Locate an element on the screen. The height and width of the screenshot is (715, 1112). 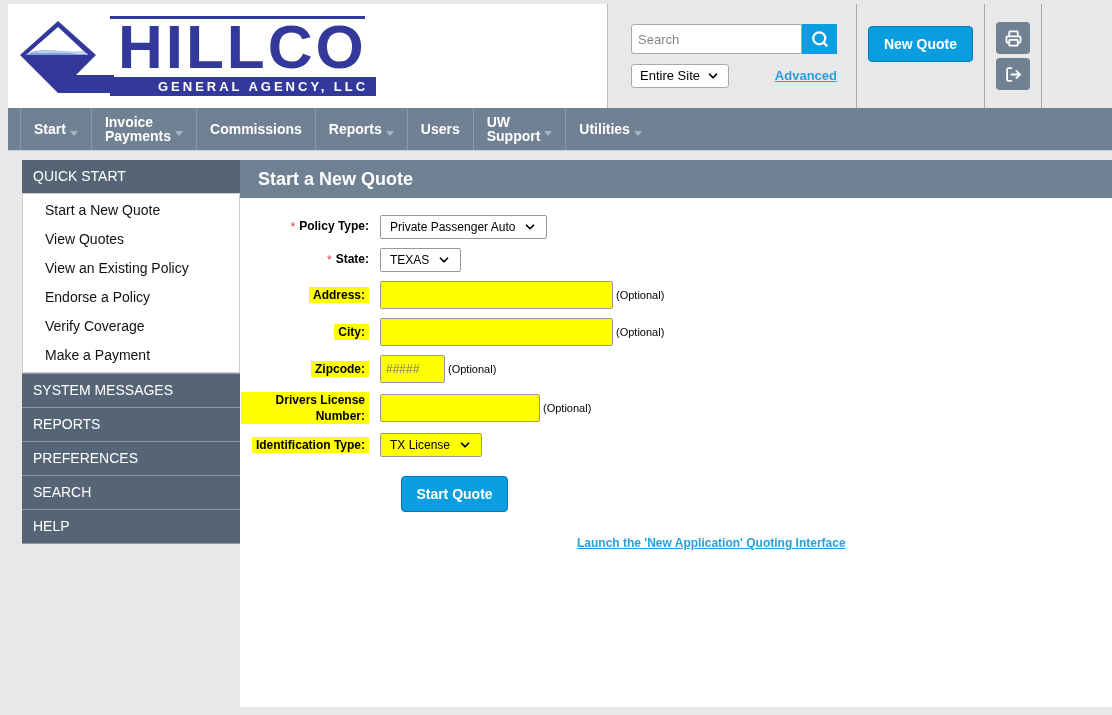
field-label: Address: is located at coordinates (339, 295).